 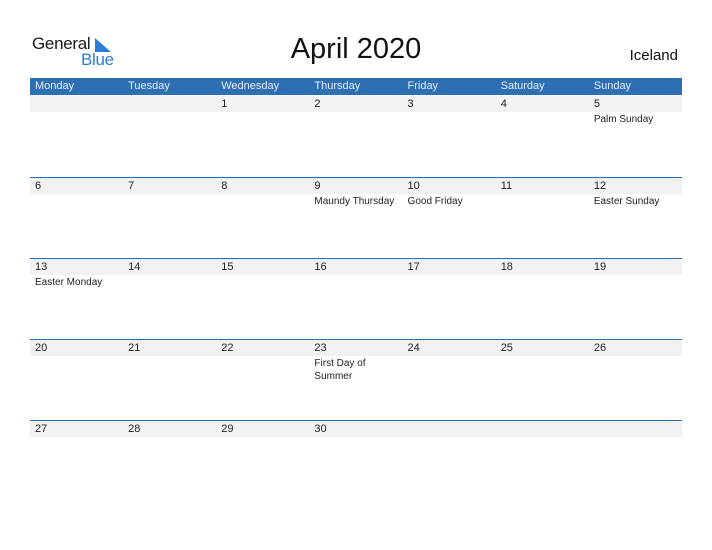 What do you see at coordinates (449, 380) in the screenshot?
I see `day-cell: 24` at bounding box center [449, 380].